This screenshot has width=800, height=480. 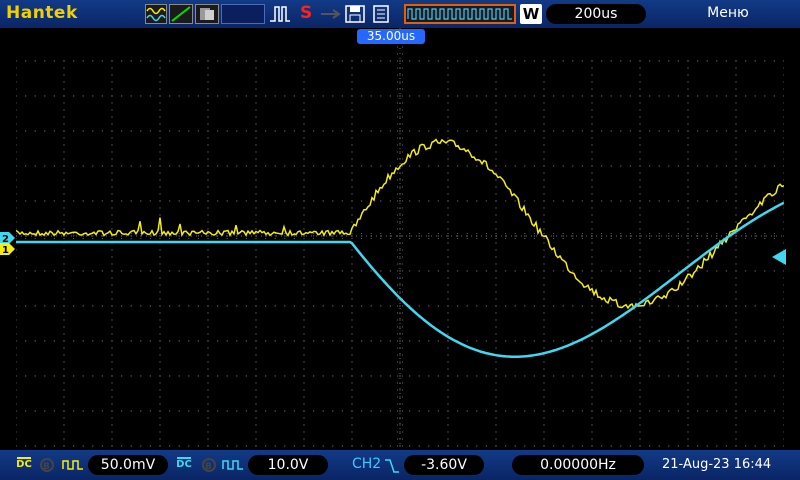 I want to click on ramp-icon, so click(x=181, y=14).